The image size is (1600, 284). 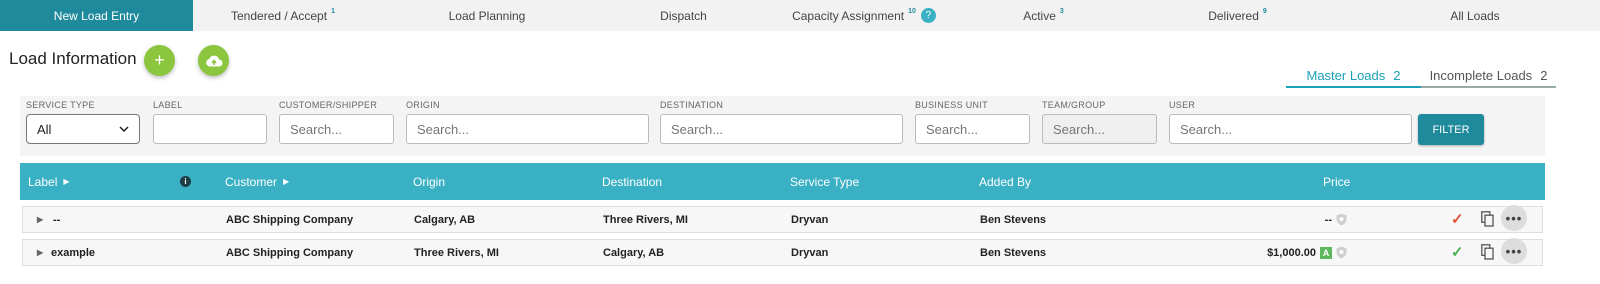 I want to click on tab-count: 1, so click(x=333, y=11).